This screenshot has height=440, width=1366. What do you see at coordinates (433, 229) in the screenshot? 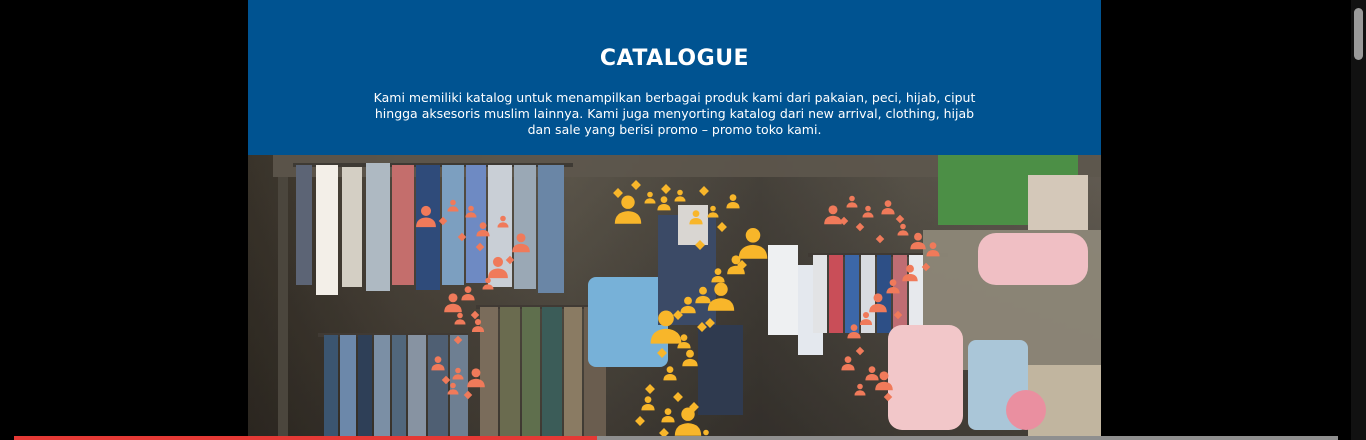
I see `left-clothes-rack` at bounding box center [433, 229].